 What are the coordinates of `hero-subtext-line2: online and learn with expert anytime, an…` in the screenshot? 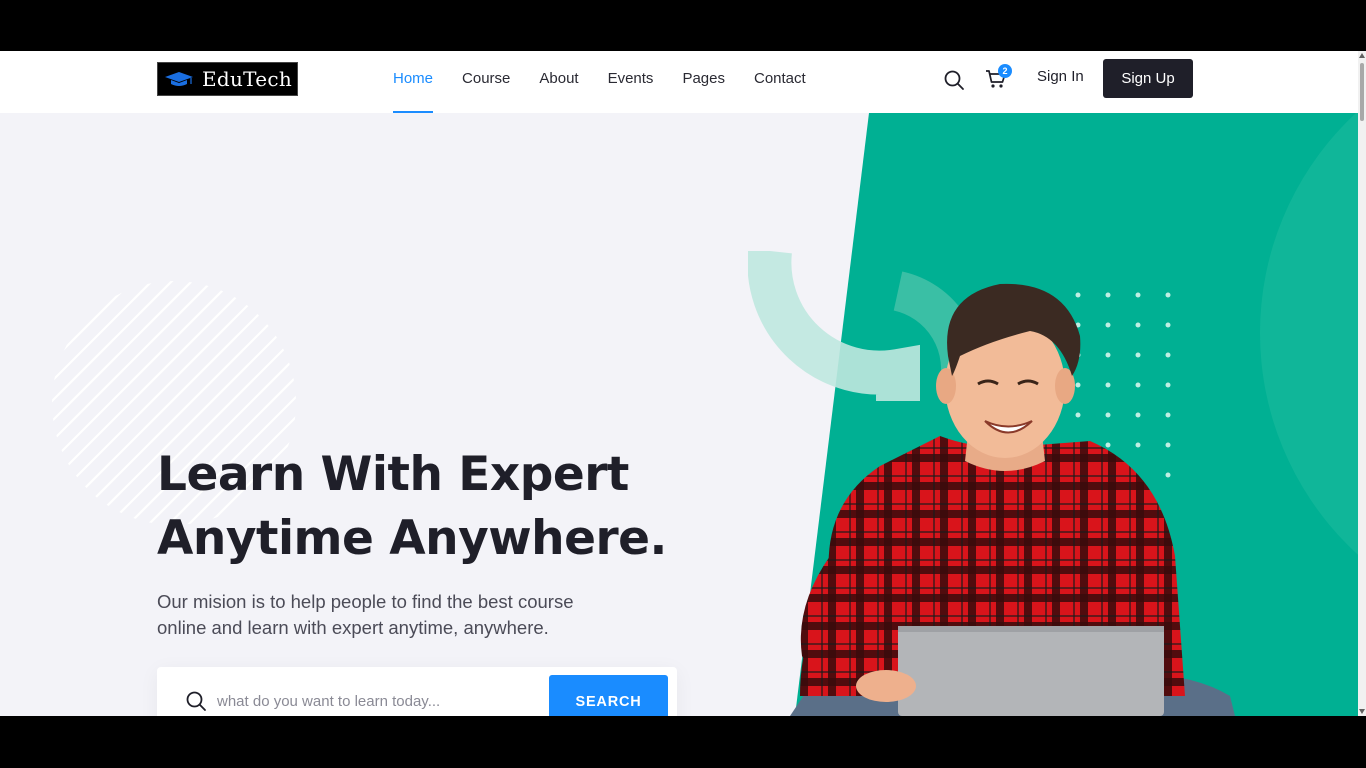 It's located at (353, 627).